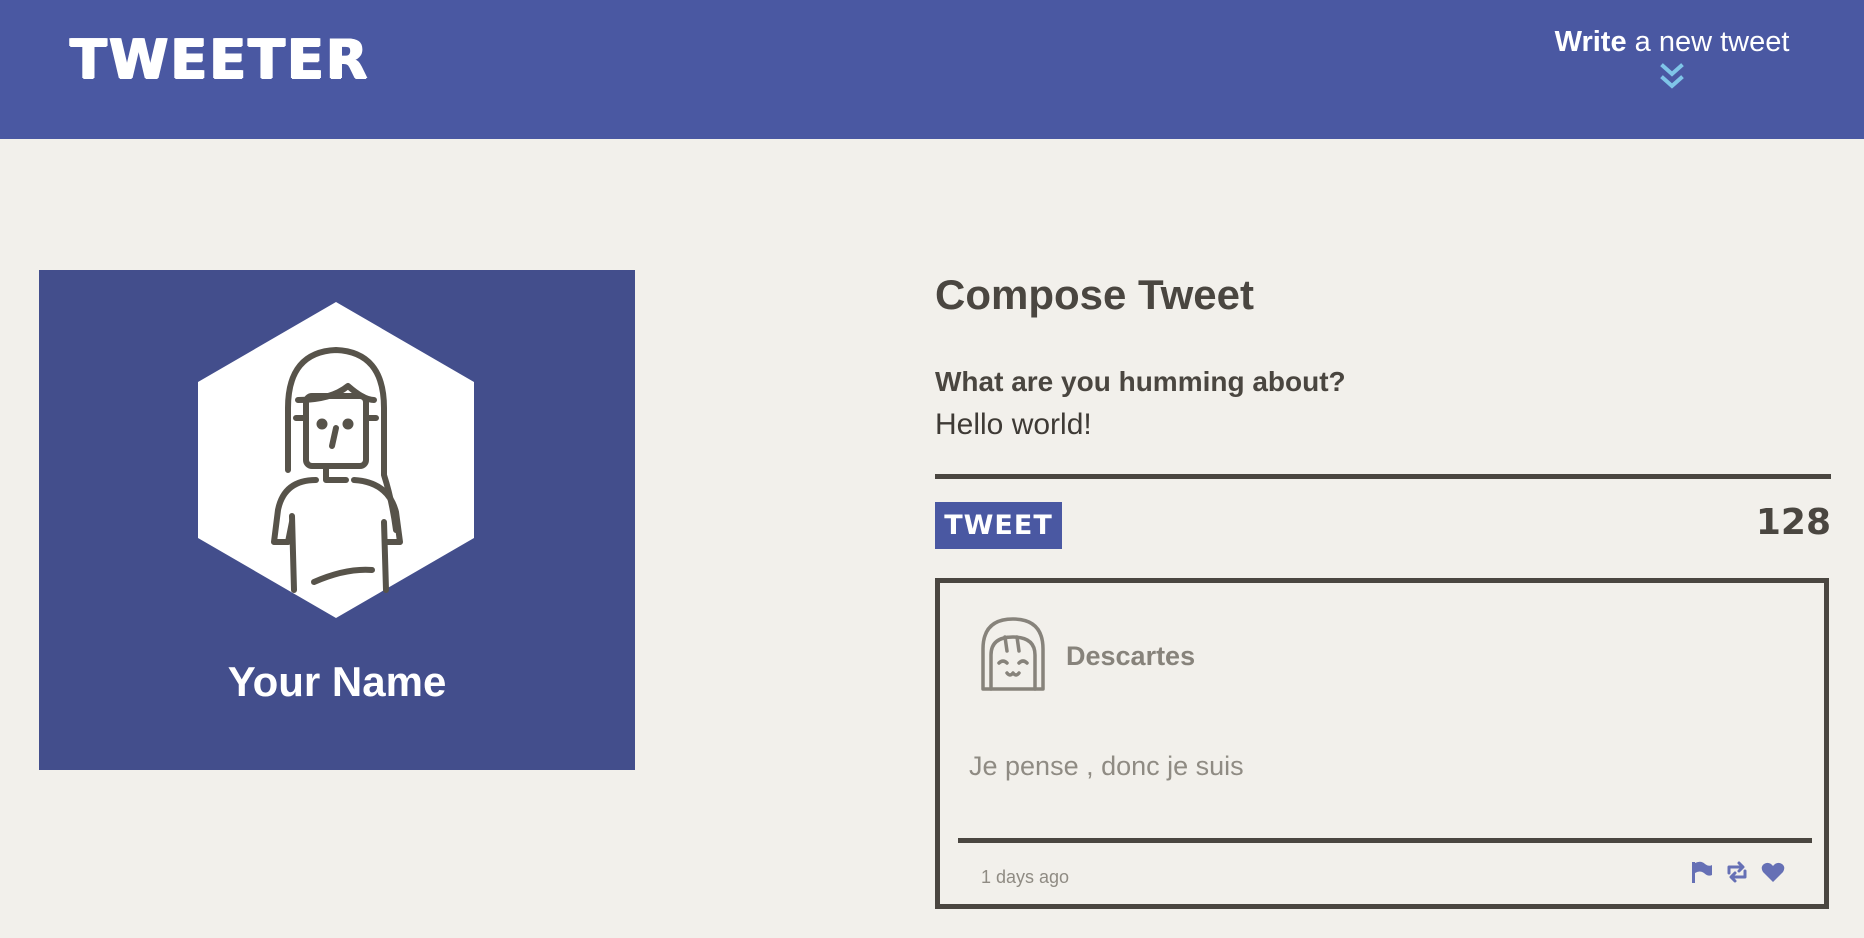 The height and width of the screenshot is (938, 1864). Describe the element at coordinates (1773, 872) in the screenshot. I see `heart-icon` at that location.